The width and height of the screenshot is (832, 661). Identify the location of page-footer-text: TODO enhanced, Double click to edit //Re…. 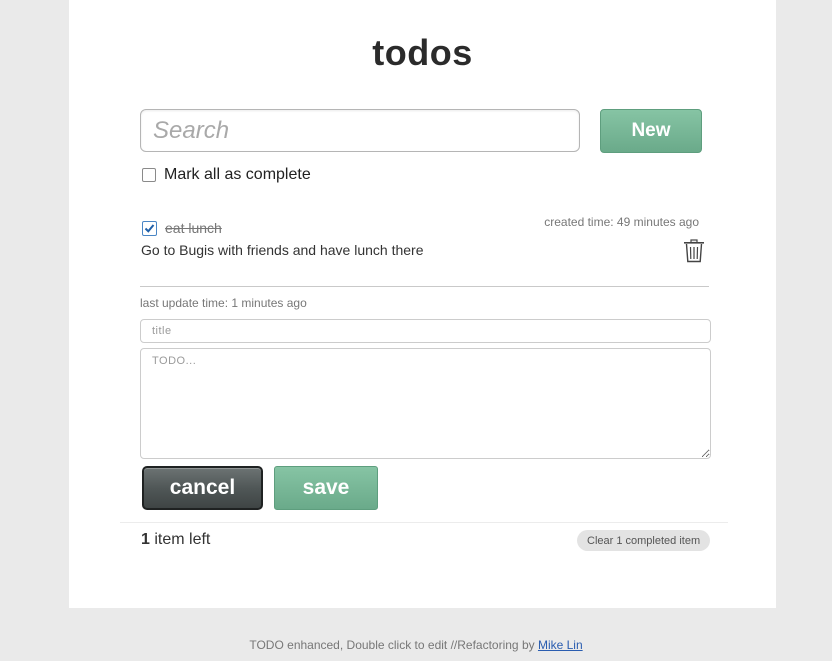
(393, 645).